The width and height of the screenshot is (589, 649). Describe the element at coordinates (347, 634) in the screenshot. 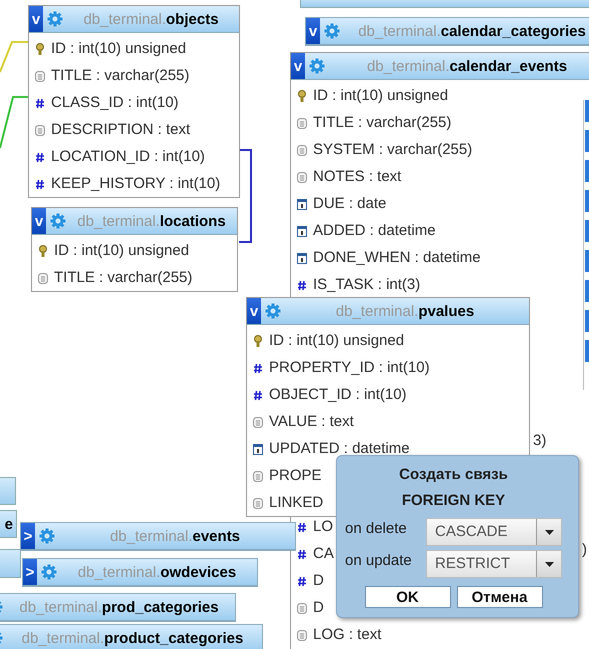

I see `column-name: LOG : text` at that location.